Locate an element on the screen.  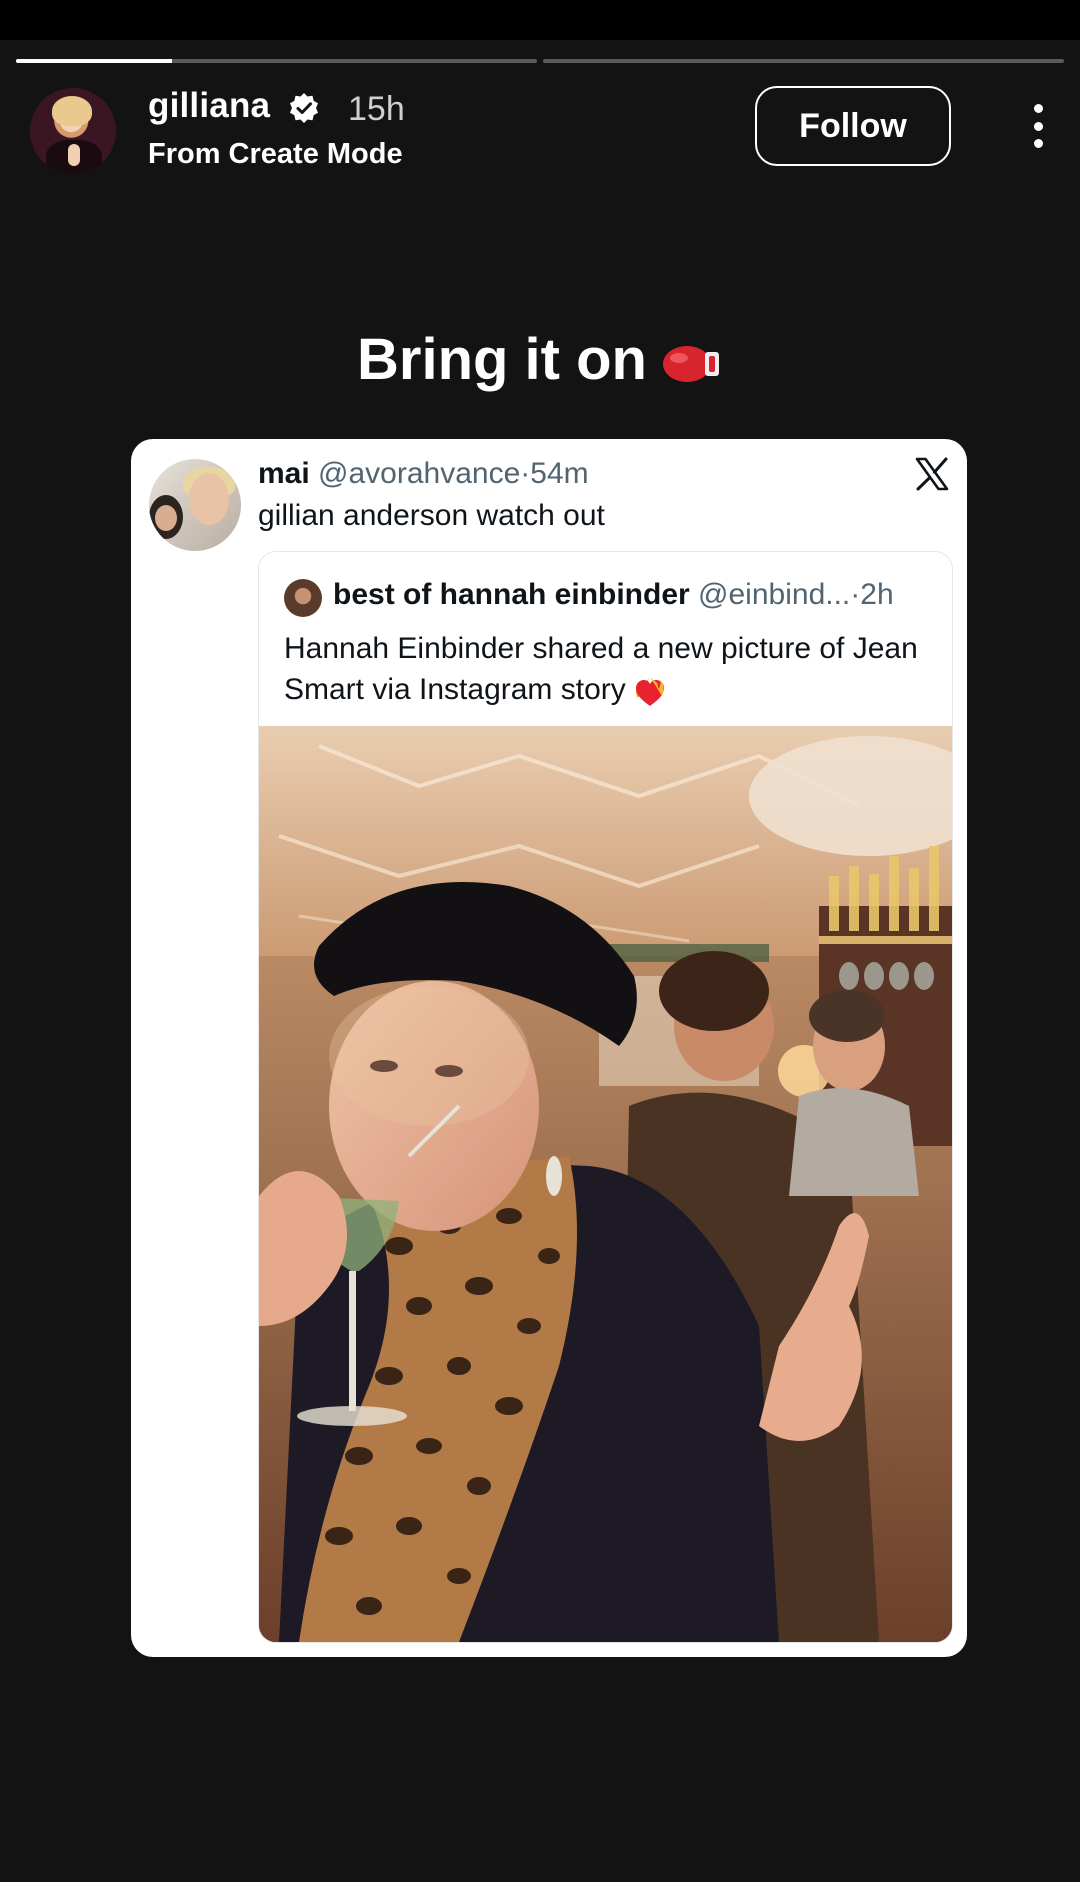
user-name: gilliana is located at coordinates (209, 106).